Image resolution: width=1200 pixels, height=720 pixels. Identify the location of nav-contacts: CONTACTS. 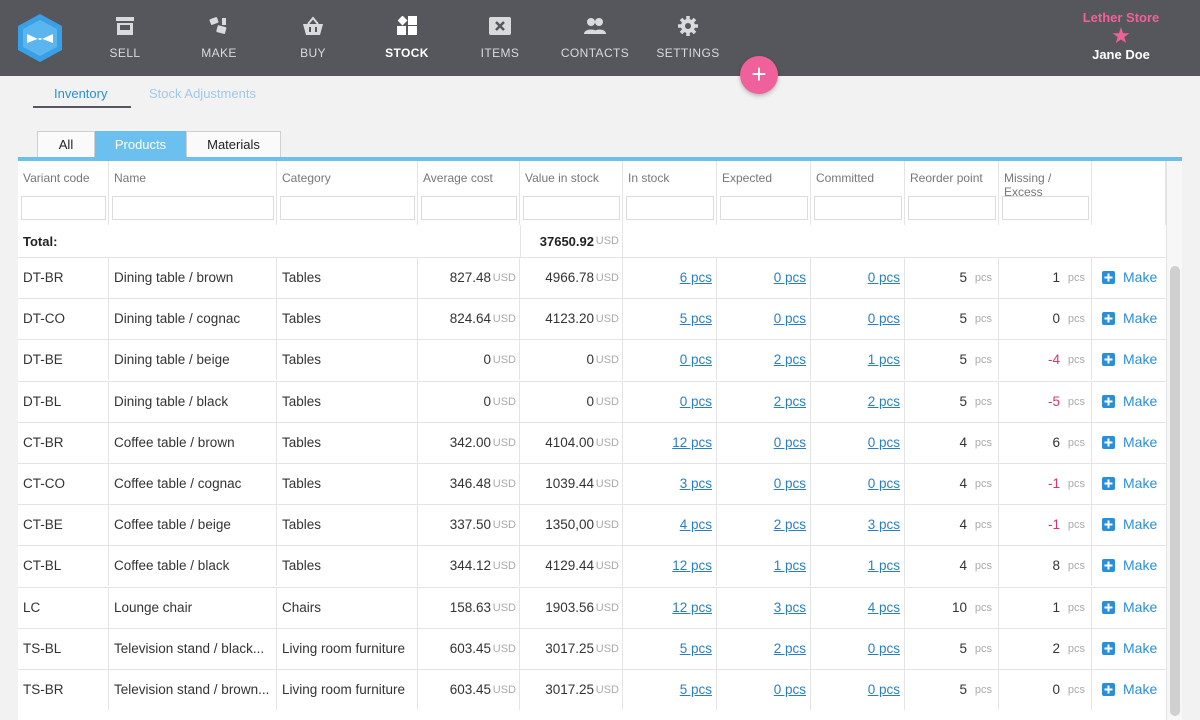
(595, 38).